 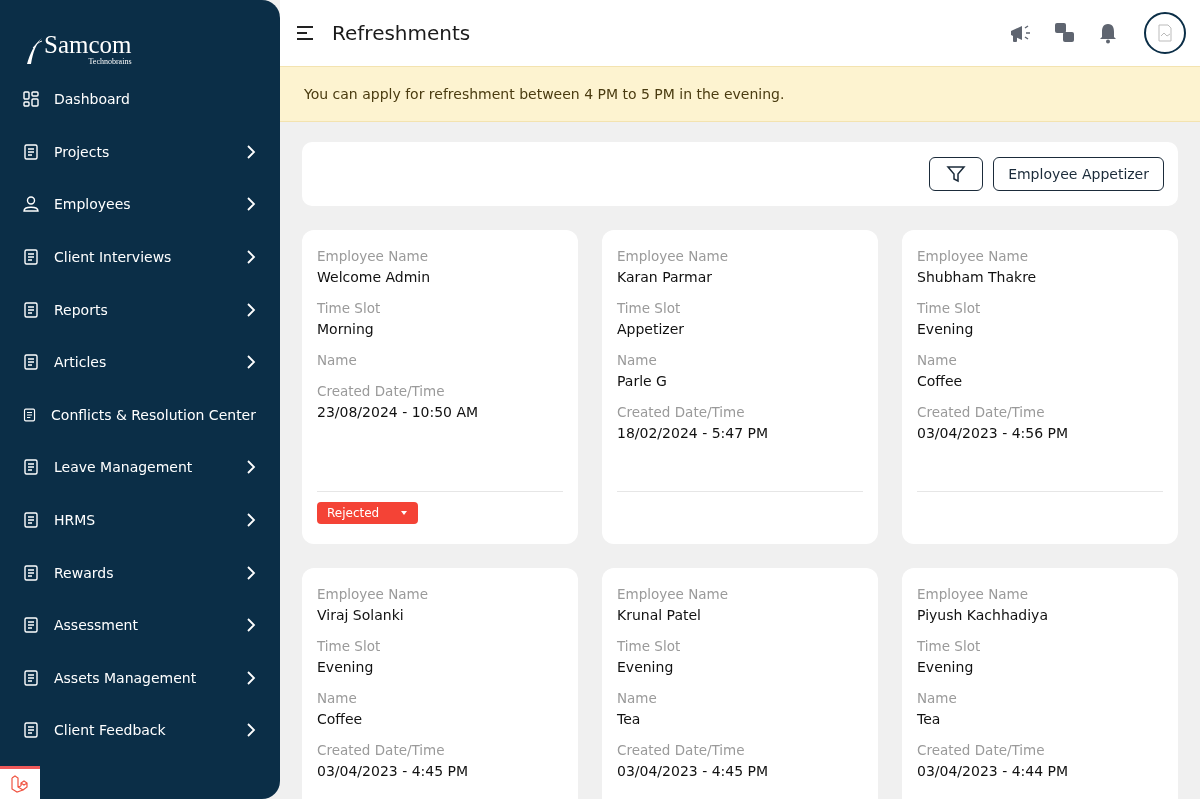 I want to click on filter-button, so click(x=956, y=174).